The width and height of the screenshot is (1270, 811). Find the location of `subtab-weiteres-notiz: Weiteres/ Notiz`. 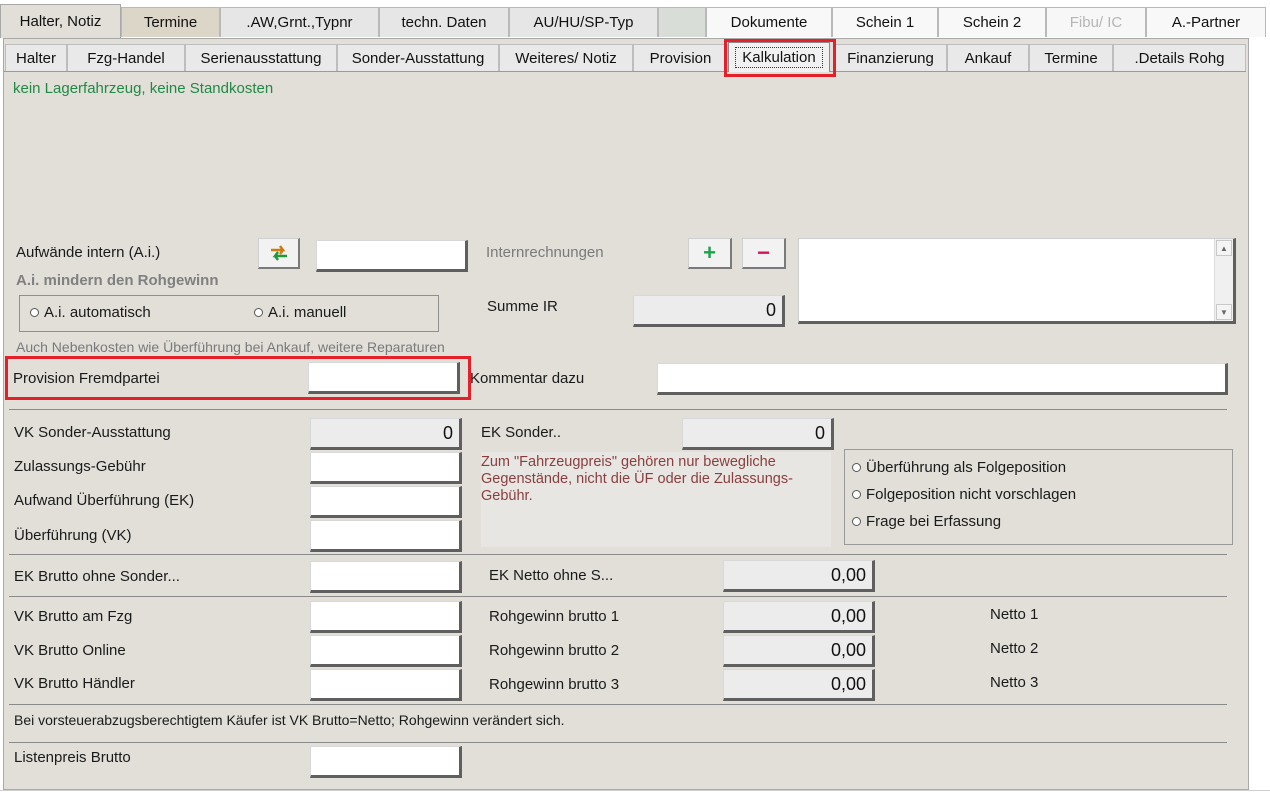

subtab-weiteres-notiz: Weiteres/ Notiz is located at coordinates (566, 58).